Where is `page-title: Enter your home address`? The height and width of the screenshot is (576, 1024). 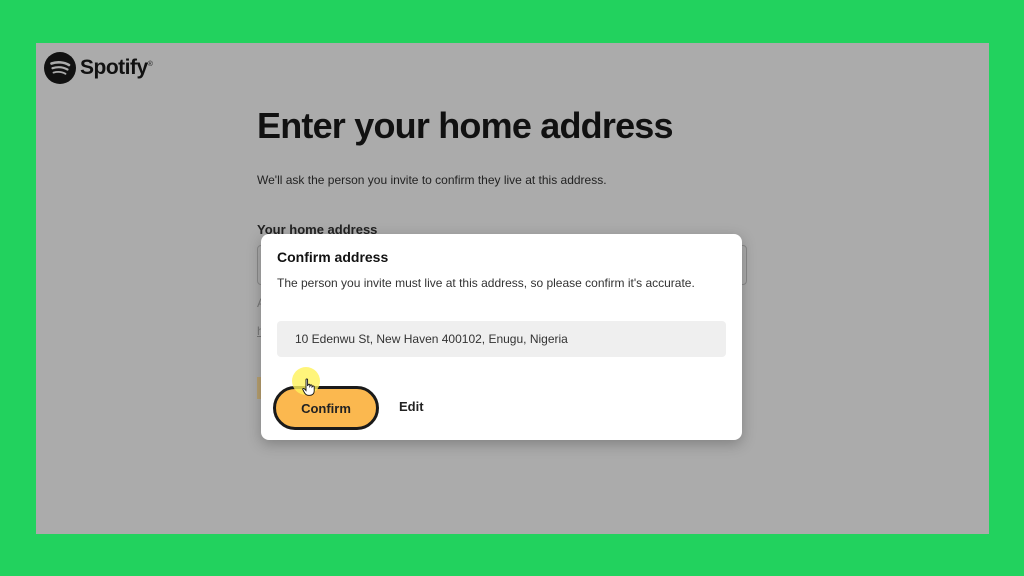
page-title: Enter your home address is located at coordinates (465, 125).